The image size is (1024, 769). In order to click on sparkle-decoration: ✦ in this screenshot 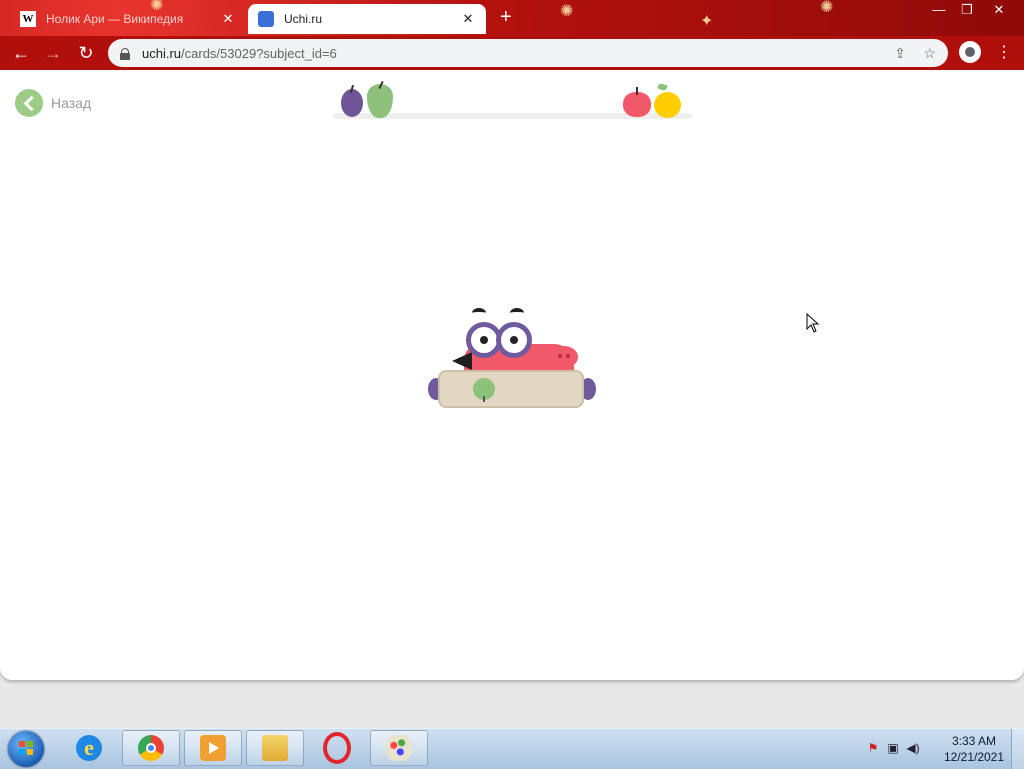, I will do `click(707, 21)`.